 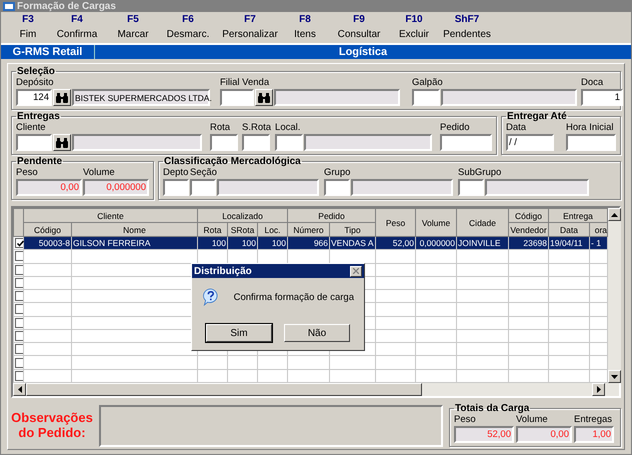 What do you see at coordinates (9, 7) in the screenshot?
I see `app-icon` at bounding box center [9, 7].